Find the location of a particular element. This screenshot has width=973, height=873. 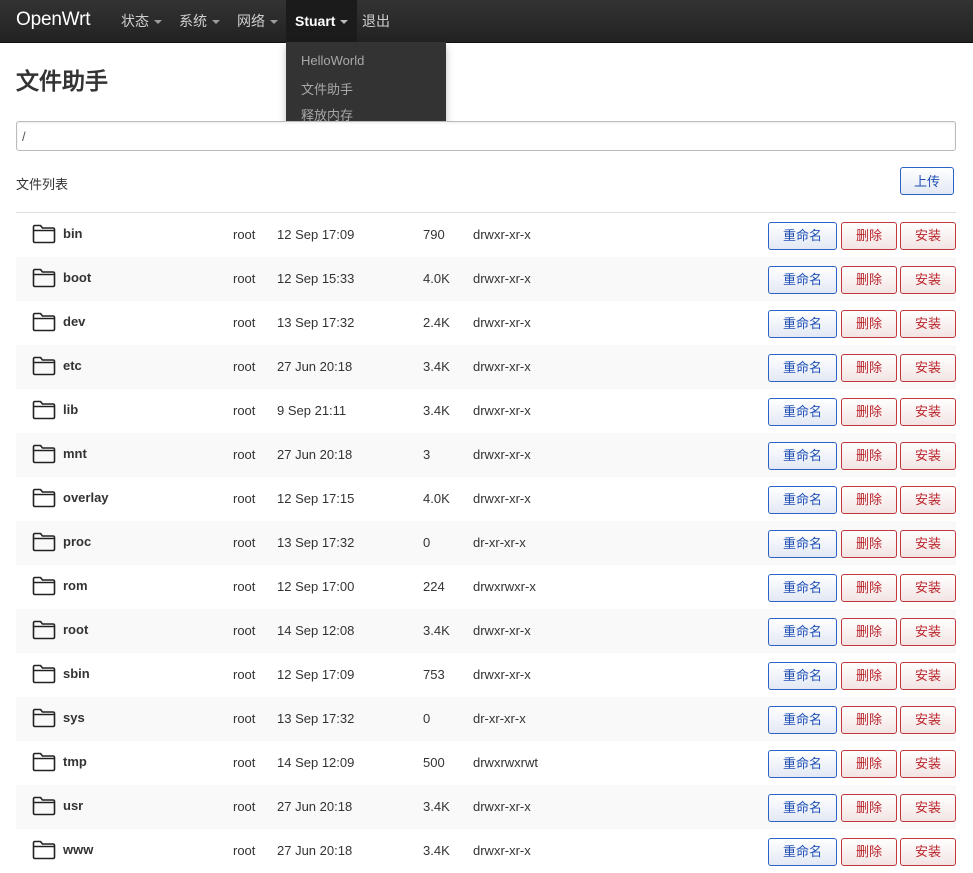

file-modified-date: 12 Sep 15:33 is located at coordinates (316, 278).